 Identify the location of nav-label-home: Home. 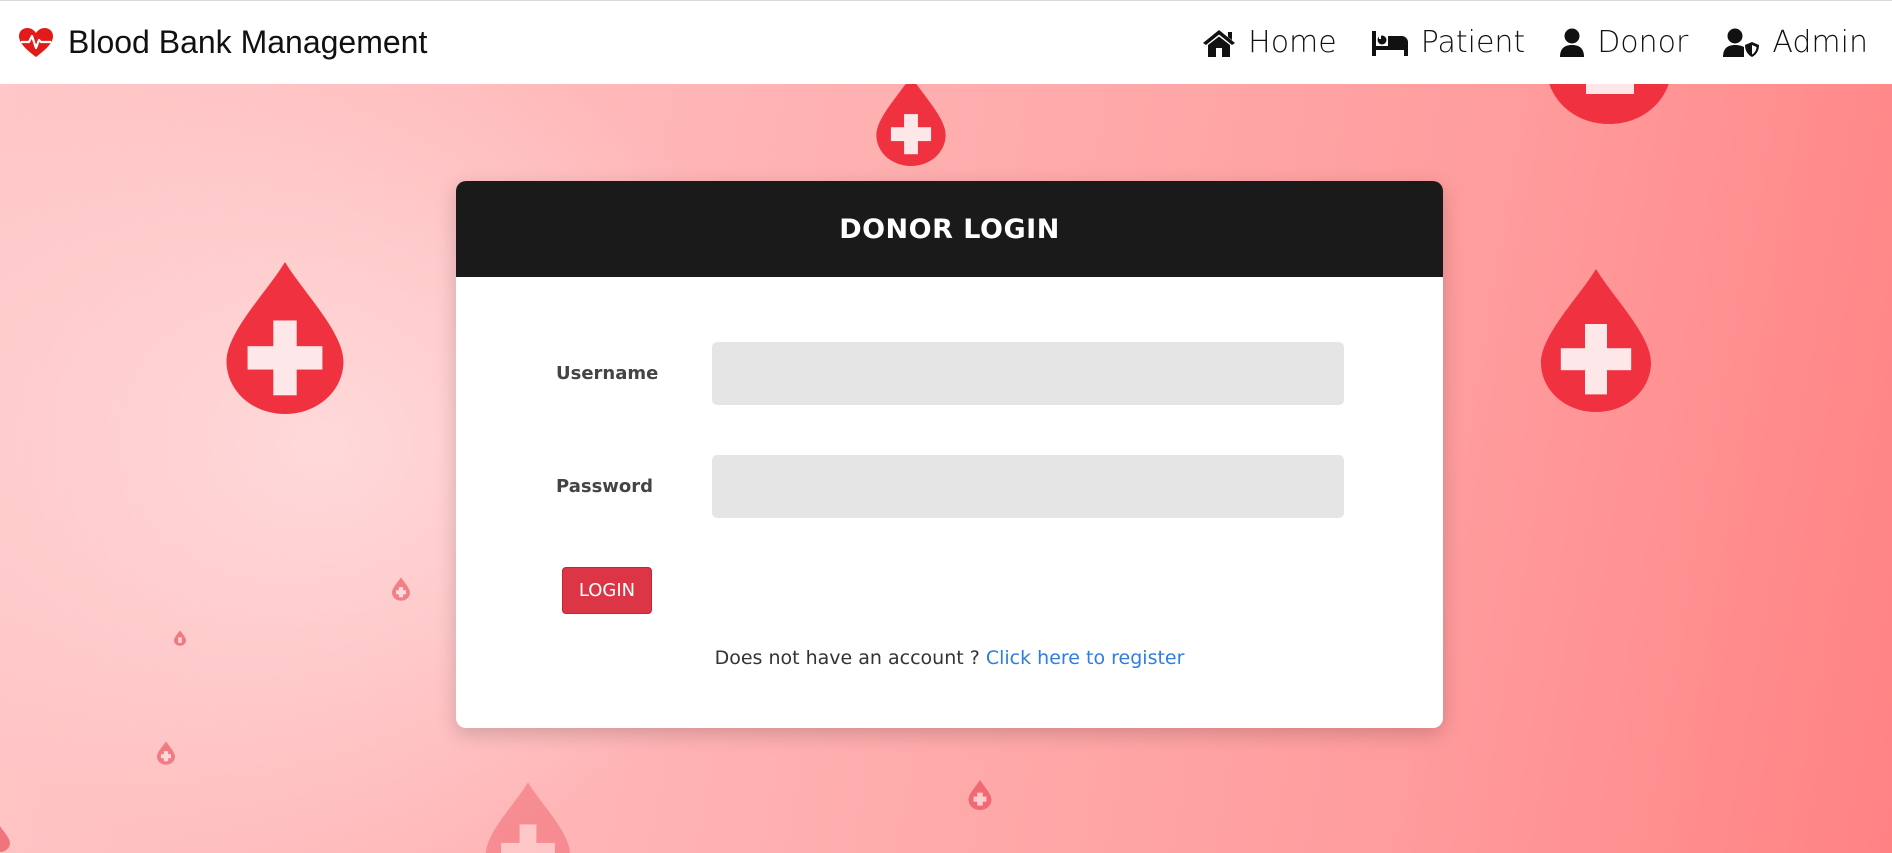
(1292, 42).